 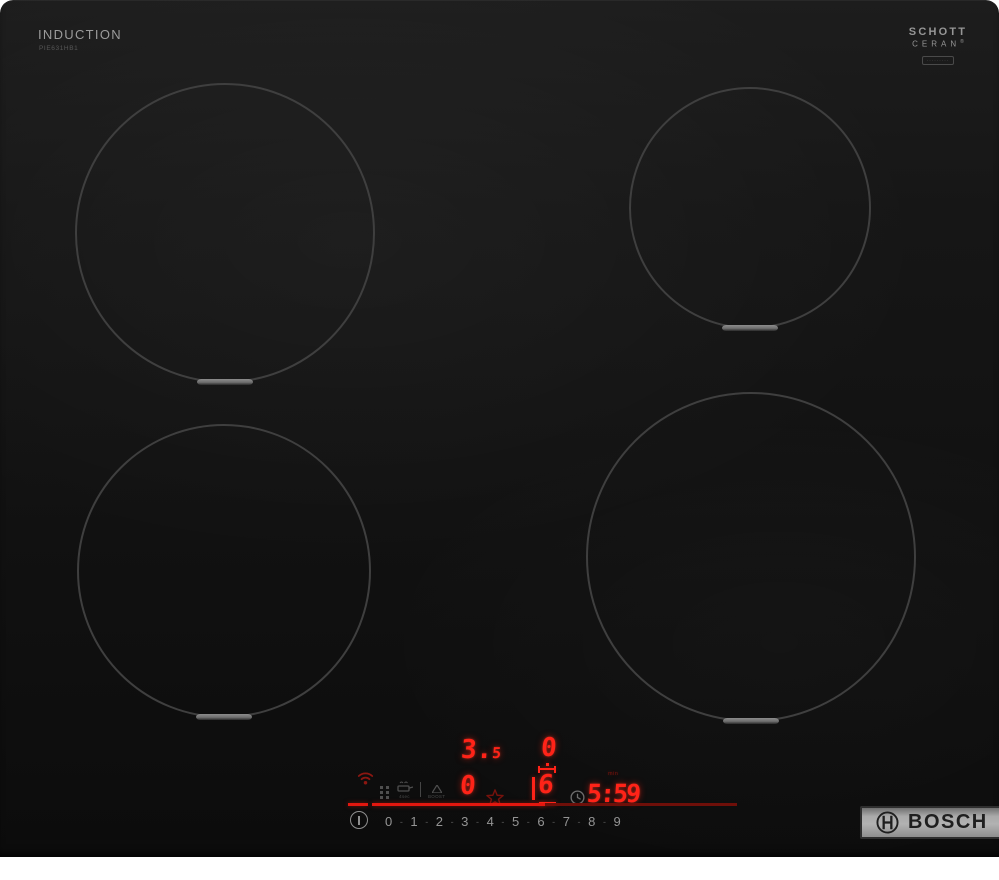 I want to click on divider, so click(x=420, y=789).